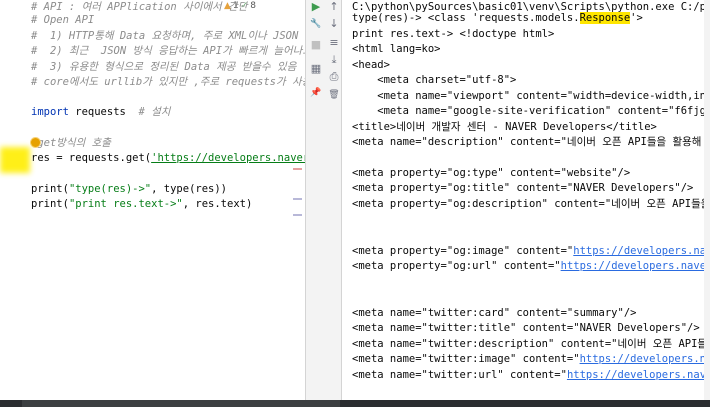  Describe the element at coordinates (371, 65) in the screenshot. I see `console-line: <head>` at that location.